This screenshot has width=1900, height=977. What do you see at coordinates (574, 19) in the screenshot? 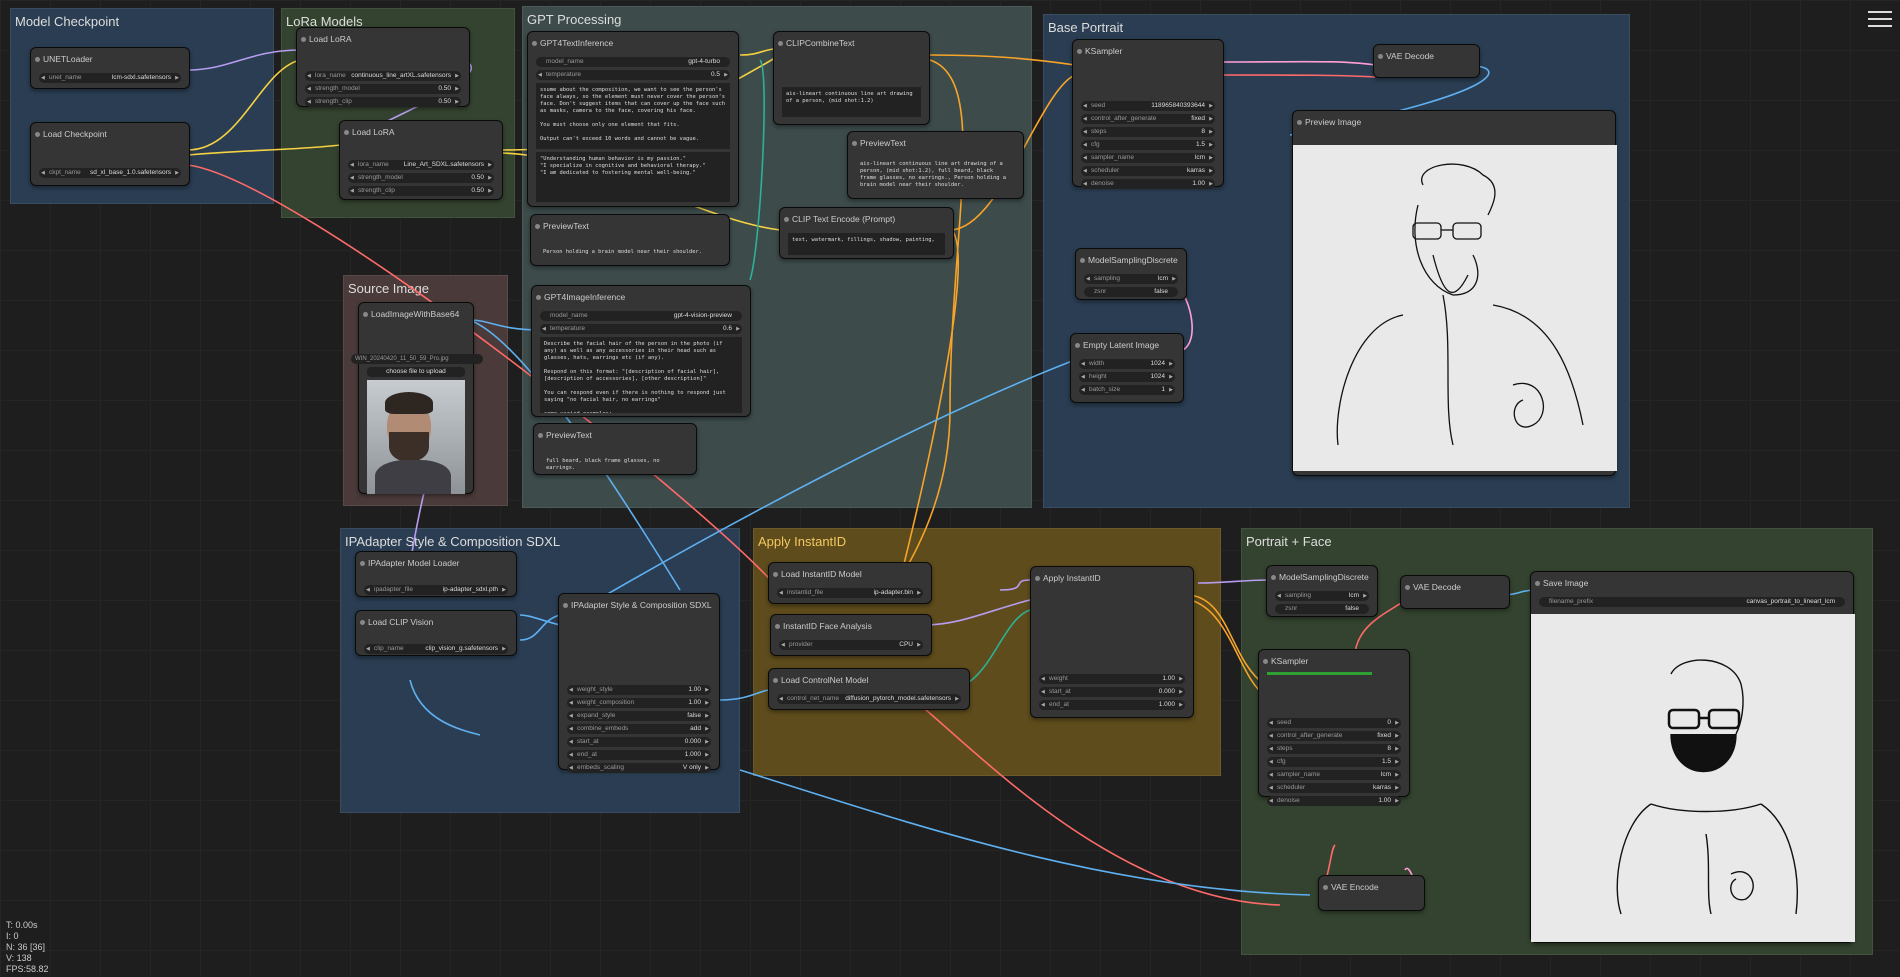
I see `group-title: GPT Processing` at bounding box center [574, 19].